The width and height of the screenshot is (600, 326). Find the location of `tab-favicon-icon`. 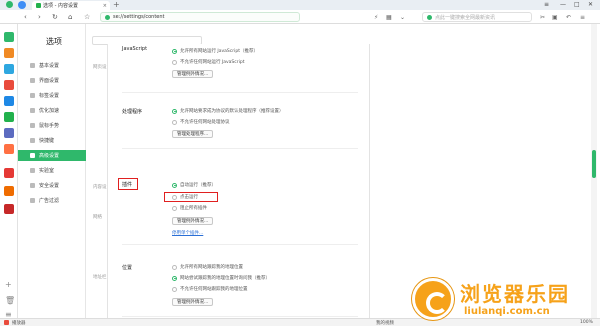

tab-favicon-icon is located at coordinates (38, 5).